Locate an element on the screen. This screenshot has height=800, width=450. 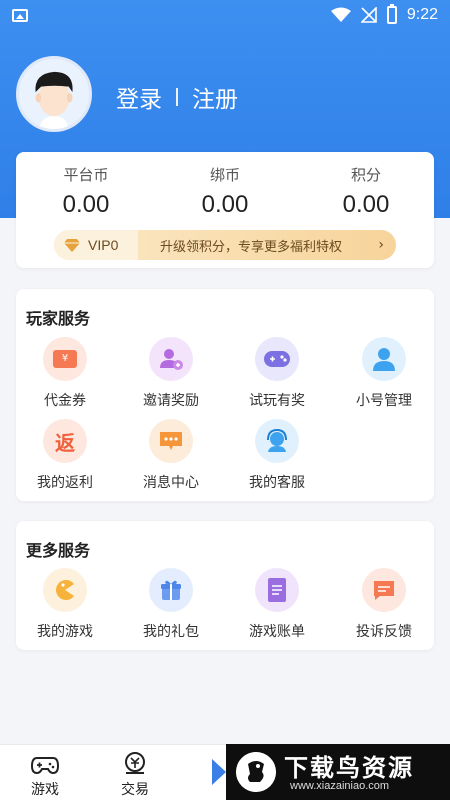
nav-games-label: 游戏 is located at coordinates (45, 790).